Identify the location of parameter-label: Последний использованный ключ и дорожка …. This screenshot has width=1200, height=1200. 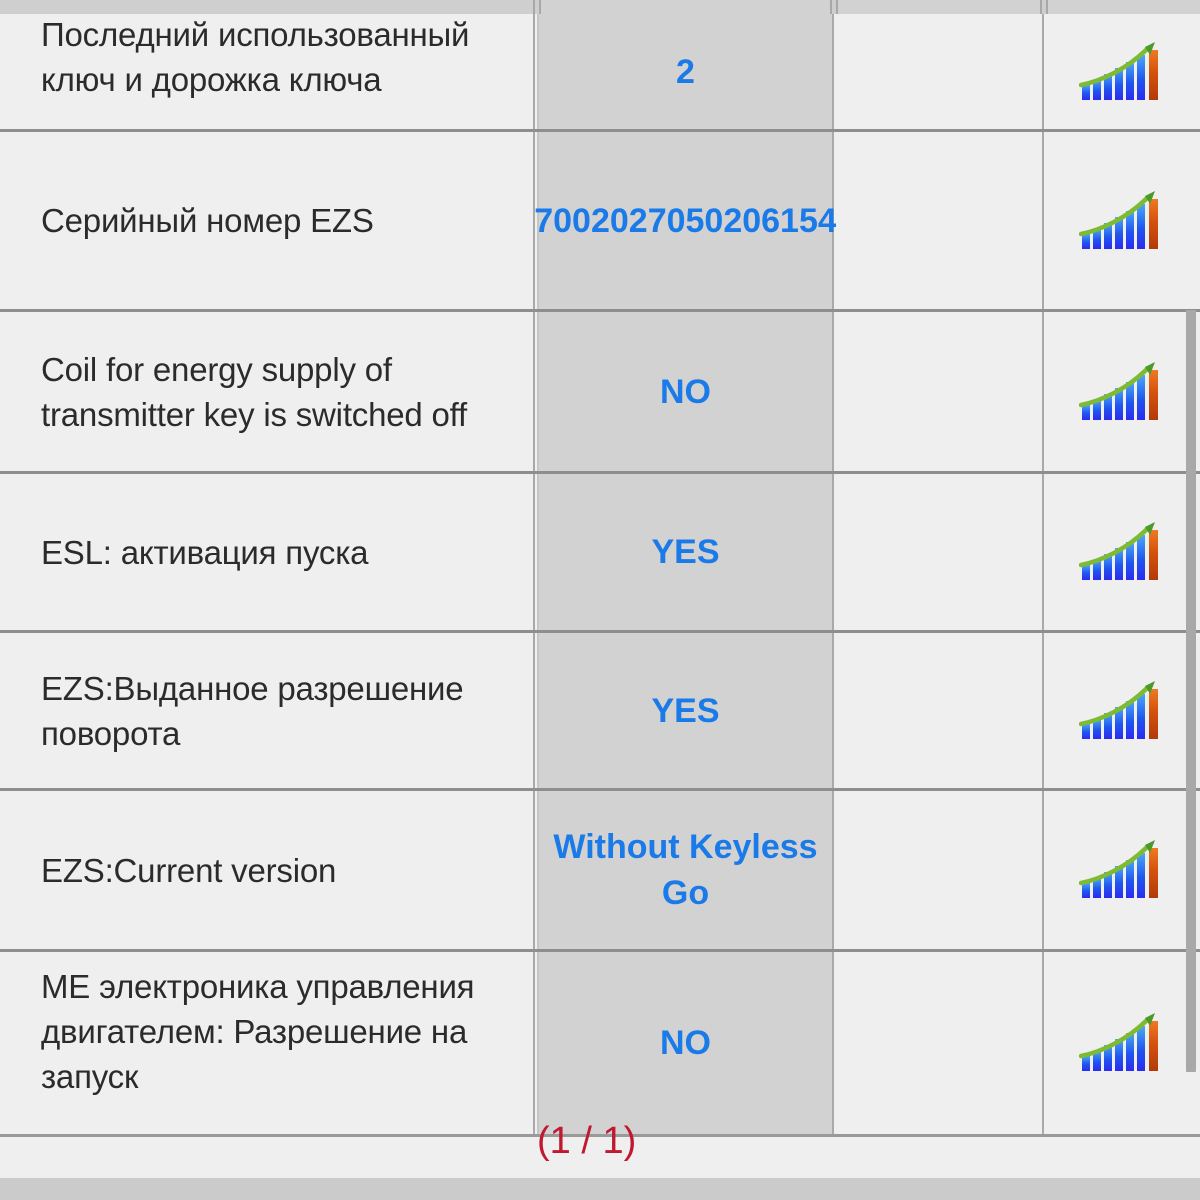
(255, 57).